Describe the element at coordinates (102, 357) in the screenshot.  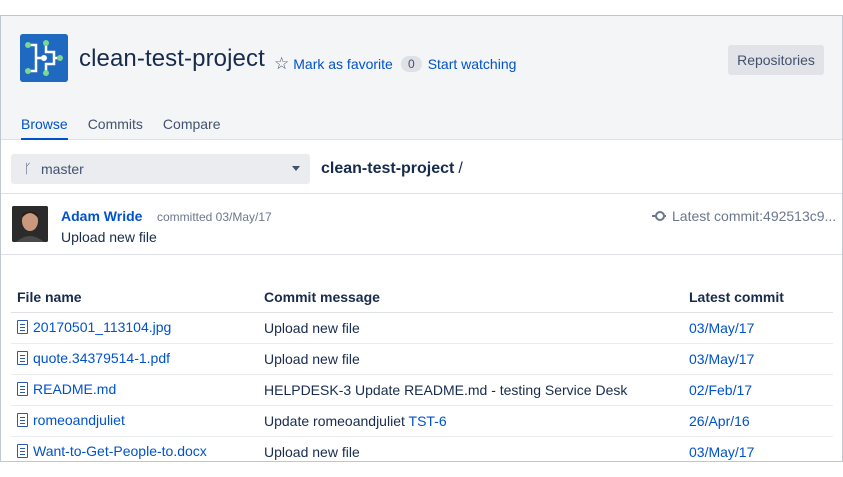
I see `file-name: quote.34379514-1.pdf` at that location.